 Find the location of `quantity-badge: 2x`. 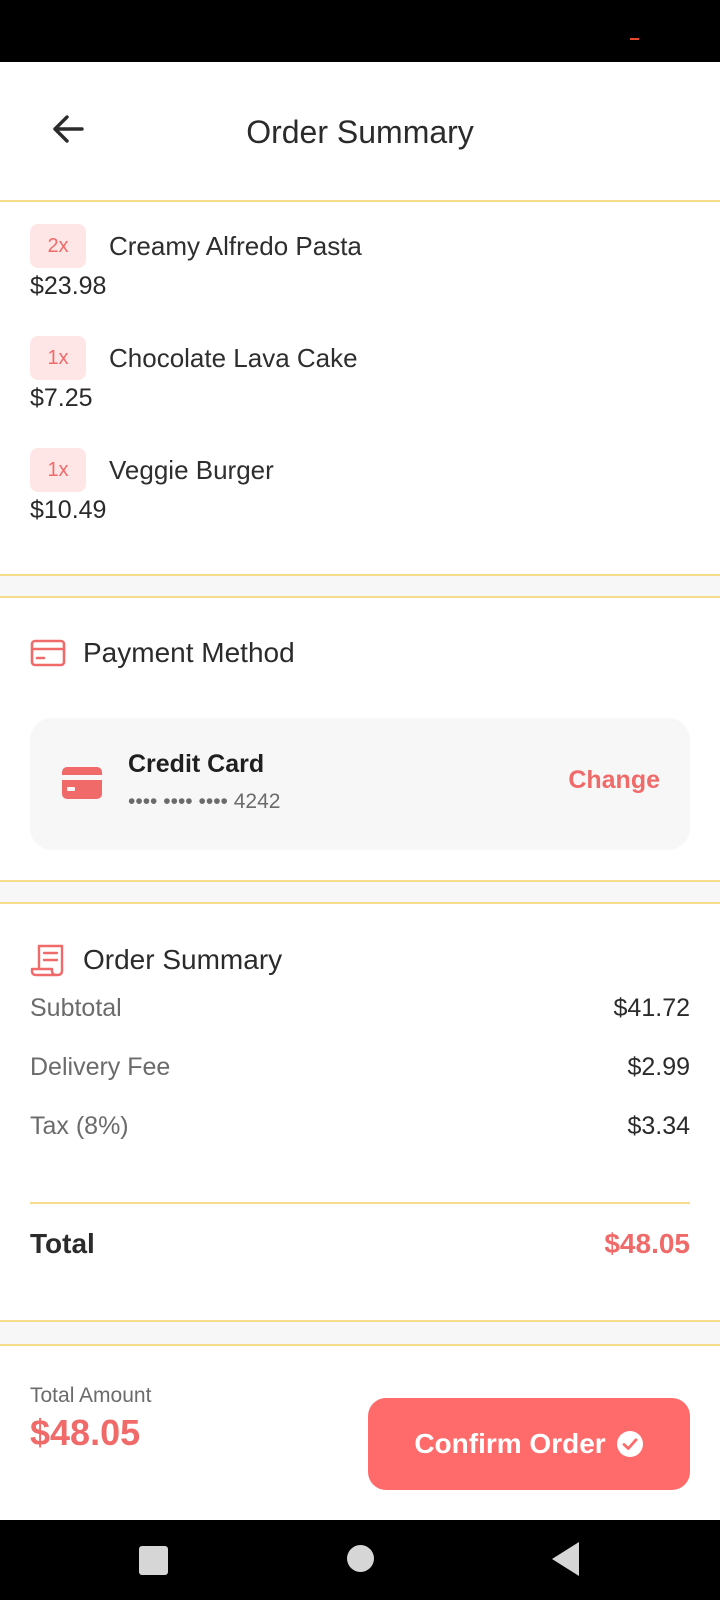

quantity-badge: 2x is located at coordinates (58, 246).